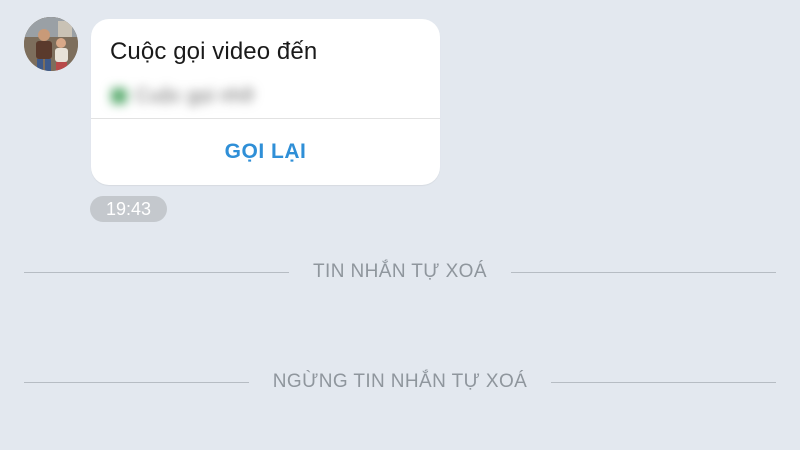 The height and width of the screenshot is (450, 800). I want to click on call-status: Cuộc gọi nhỡ, so click(183, 96).